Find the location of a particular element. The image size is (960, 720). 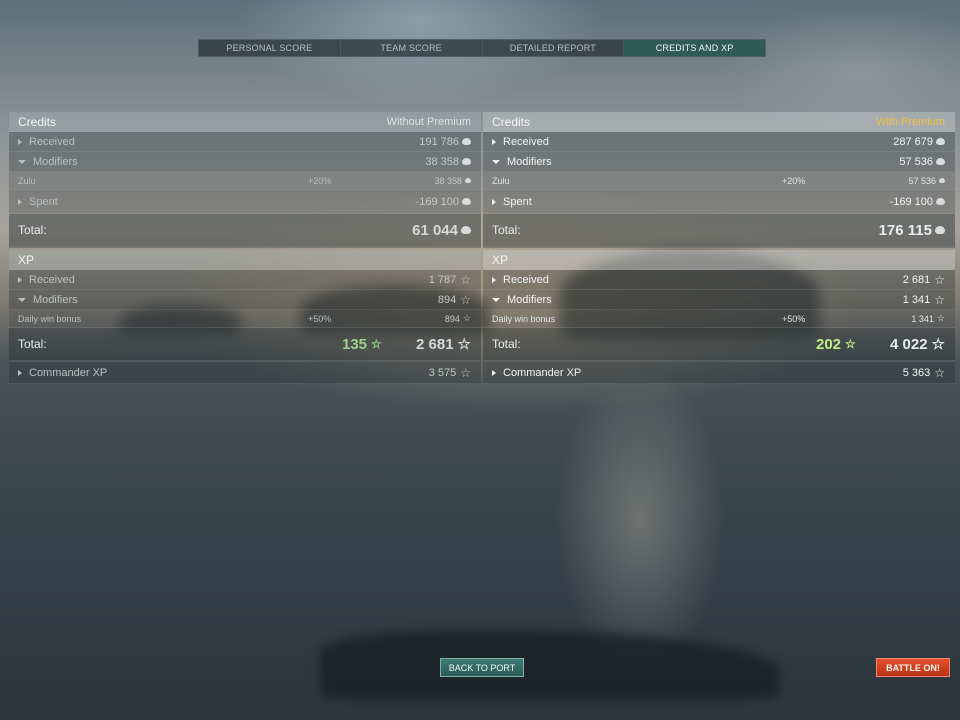

commander-xp-label: Commander XP is located at coordinates (542, 372).